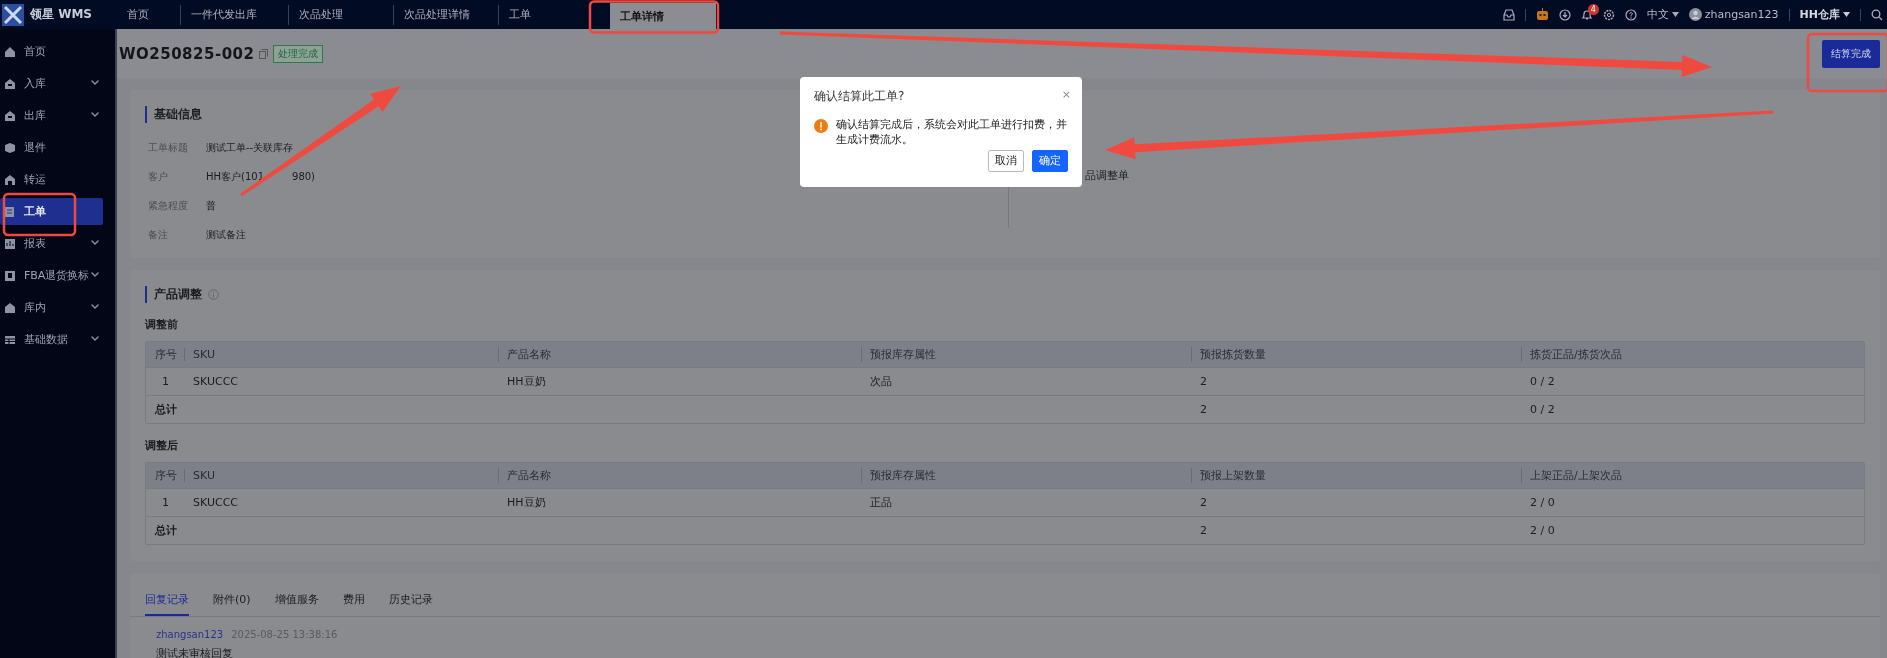 Image resolution: width=1887 pixels, height=658 pixels. I want to click on info-icon, so click(213, 294).